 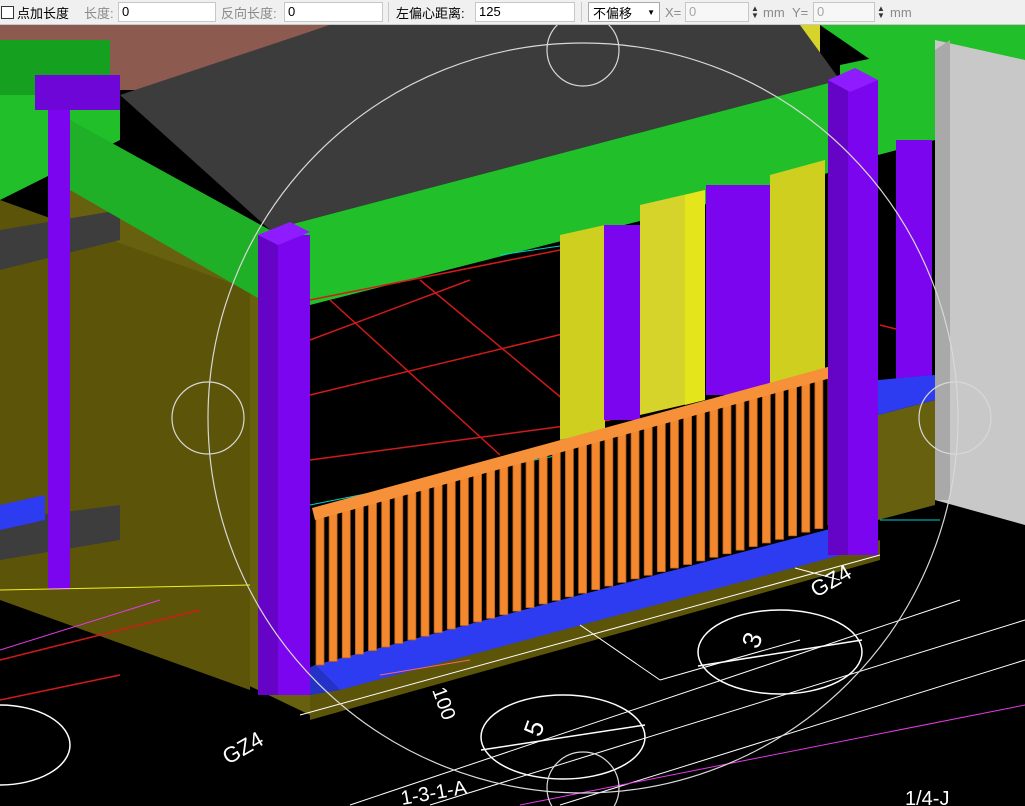 What do you see at coordinates (942, 270) in the screenshot?
I see `right-wall-edge` at bounding box center [942, 270].